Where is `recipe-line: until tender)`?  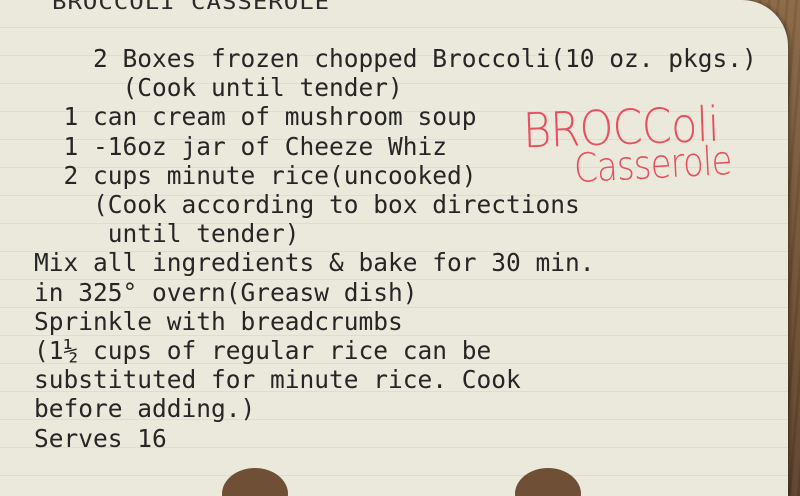
recipe-line: until tender) is located at coordinates (167, 234).